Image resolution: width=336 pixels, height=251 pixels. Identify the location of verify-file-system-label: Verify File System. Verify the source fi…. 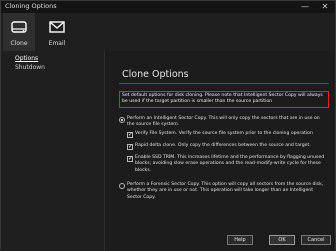
(224, 133).